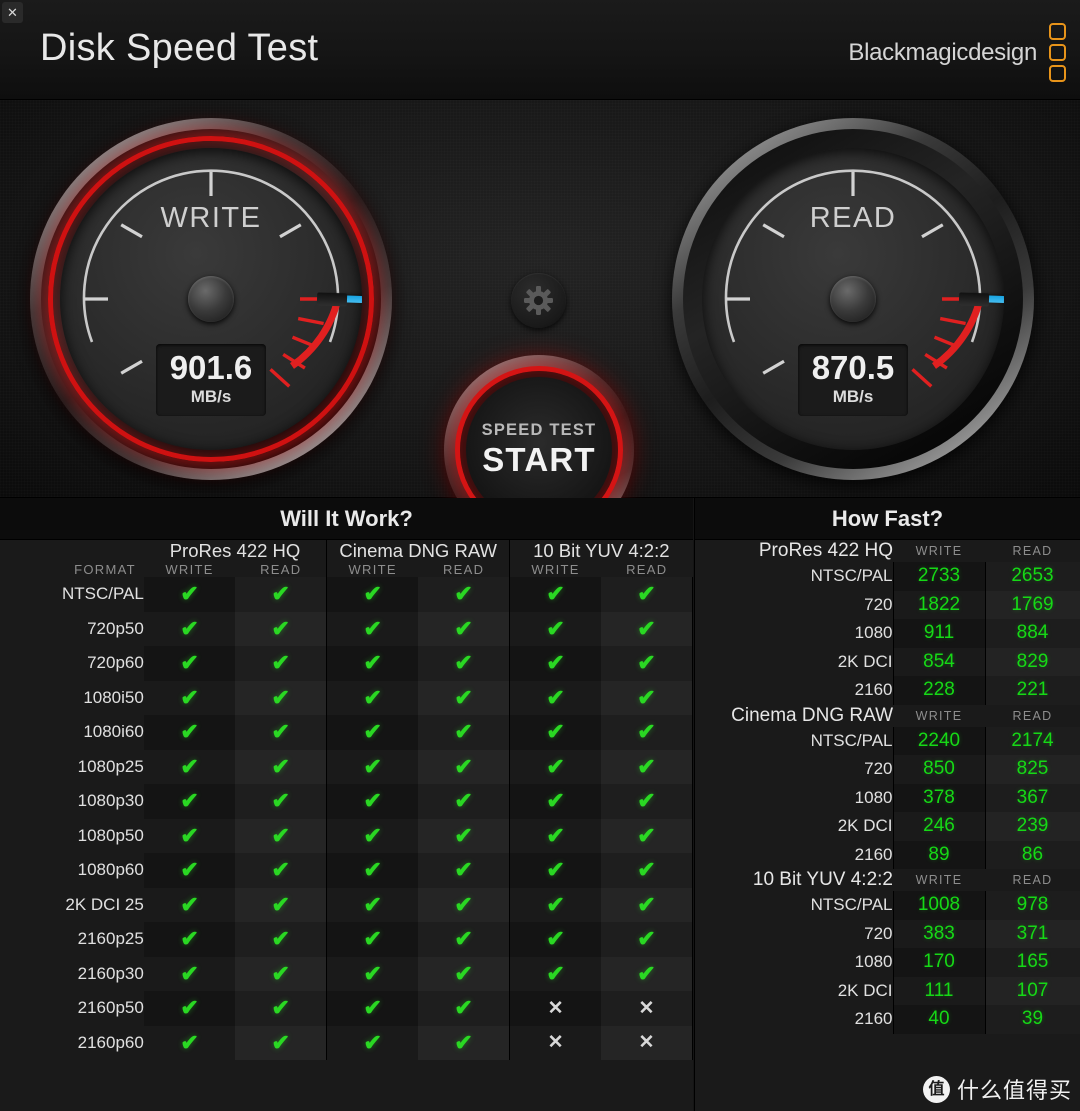 The height and width of the screenshot is (1111, 1080). What do you see at coordinates (936, 1089) in the screenshot?
I see `watermark-logo: 值` at bounding box center [936, 1089].